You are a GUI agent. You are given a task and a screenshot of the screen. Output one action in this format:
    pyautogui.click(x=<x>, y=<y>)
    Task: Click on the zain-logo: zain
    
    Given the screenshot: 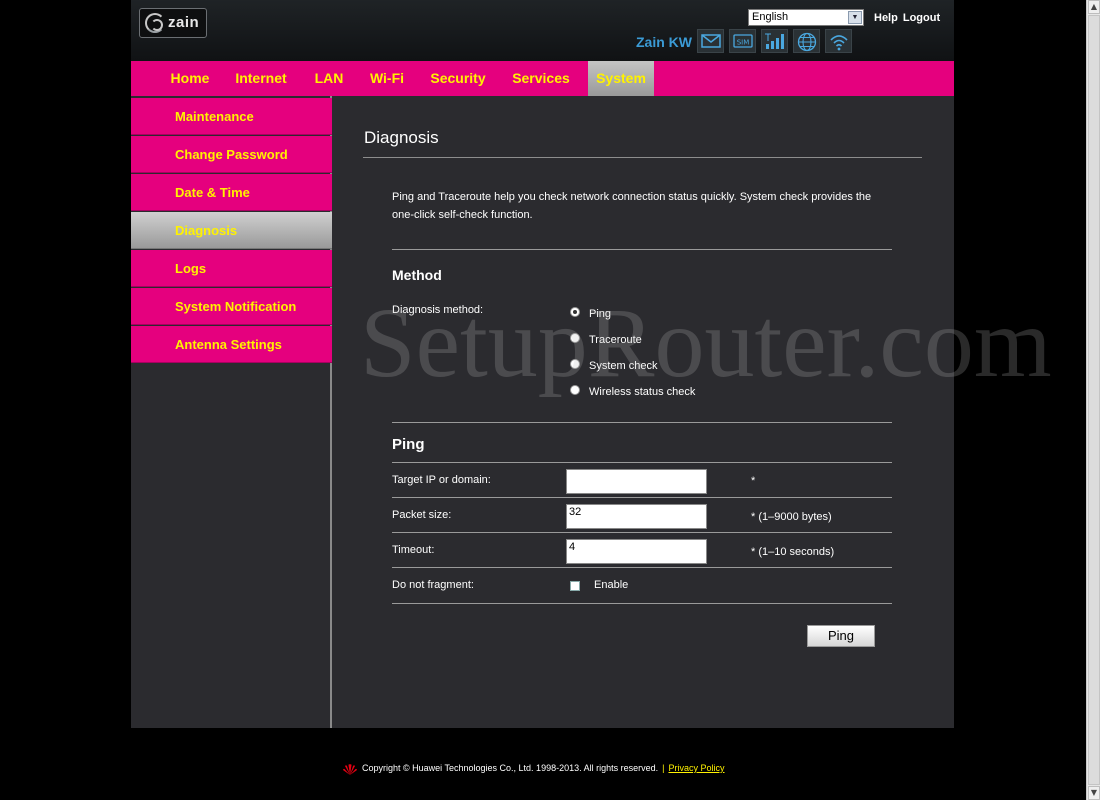 What is the action you would take?
    pyautogui.click(x=173, y=23)
    